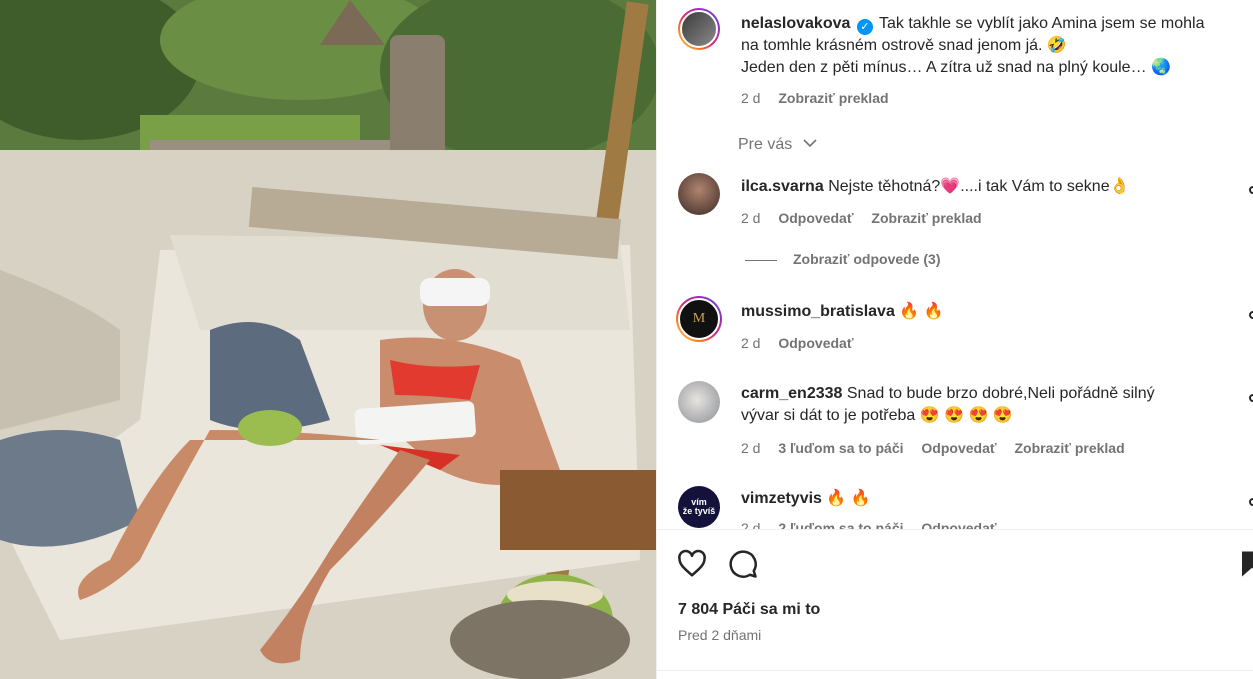 Image resolution: width=1253 pixels, height=679 pixels. Describe the element at coordinates (810, 143) in the screenshot. I see `chevron-down-icon` at that location.